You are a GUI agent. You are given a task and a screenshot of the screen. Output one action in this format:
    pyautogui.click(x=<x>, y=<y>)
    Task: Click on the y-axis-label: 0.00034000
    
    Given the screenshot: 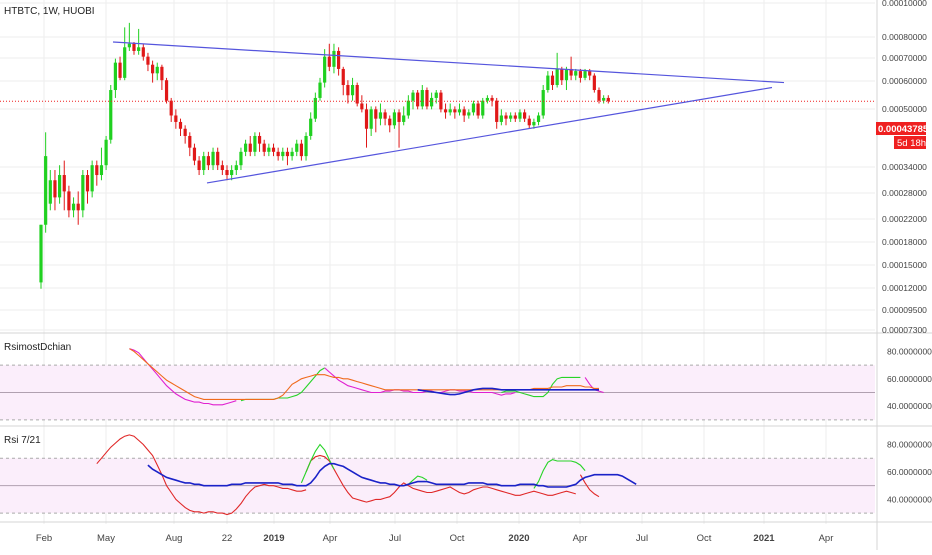 What is the action you would take?
    pyautogui.click(x=904, y=167)
    